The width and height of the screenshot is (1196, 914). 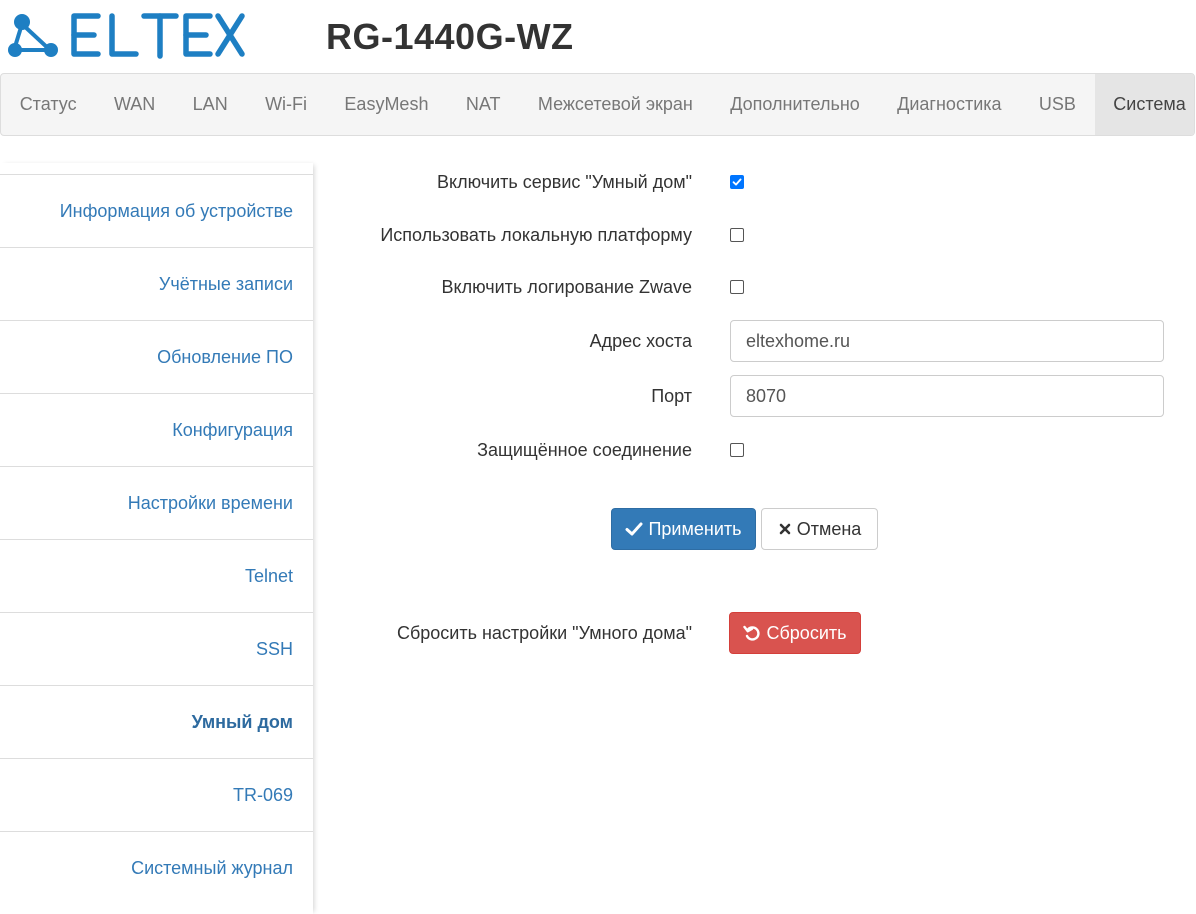 What do you see at coordinates (156, 283) in the screenshot?
I see `sidebar-item-accounts: Учётные записи` at bounding box center [156, 283].